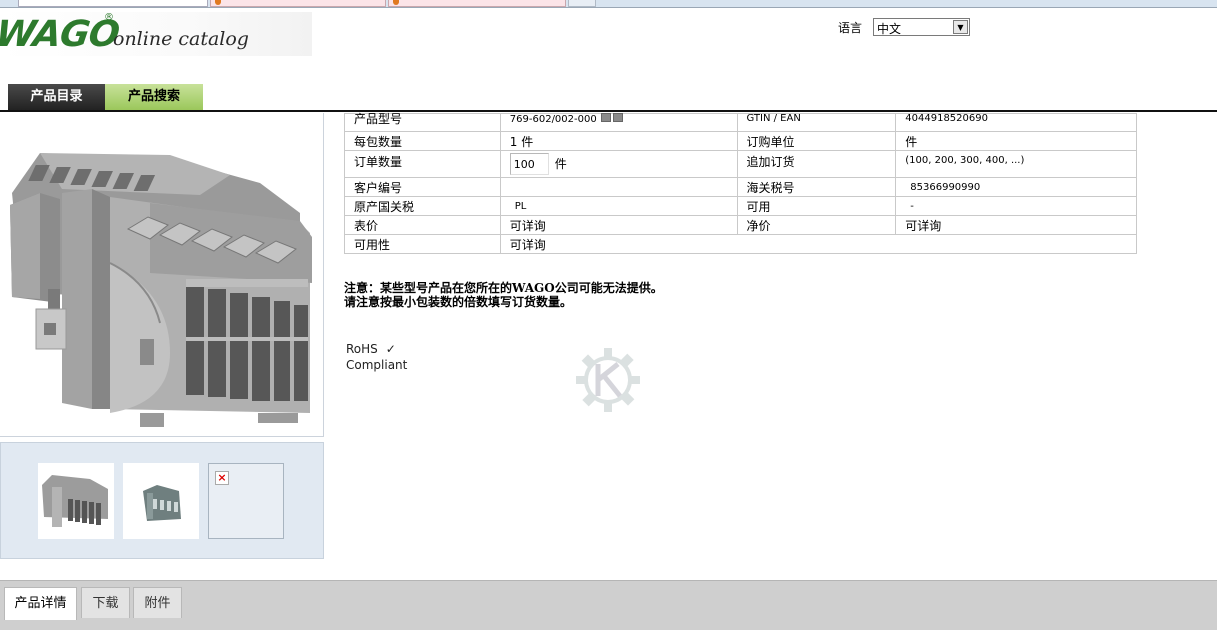 Image resolution: width=1217 pixels, height=630 pixels. I want to click on field-label: 每包数量, so click(422, 141).